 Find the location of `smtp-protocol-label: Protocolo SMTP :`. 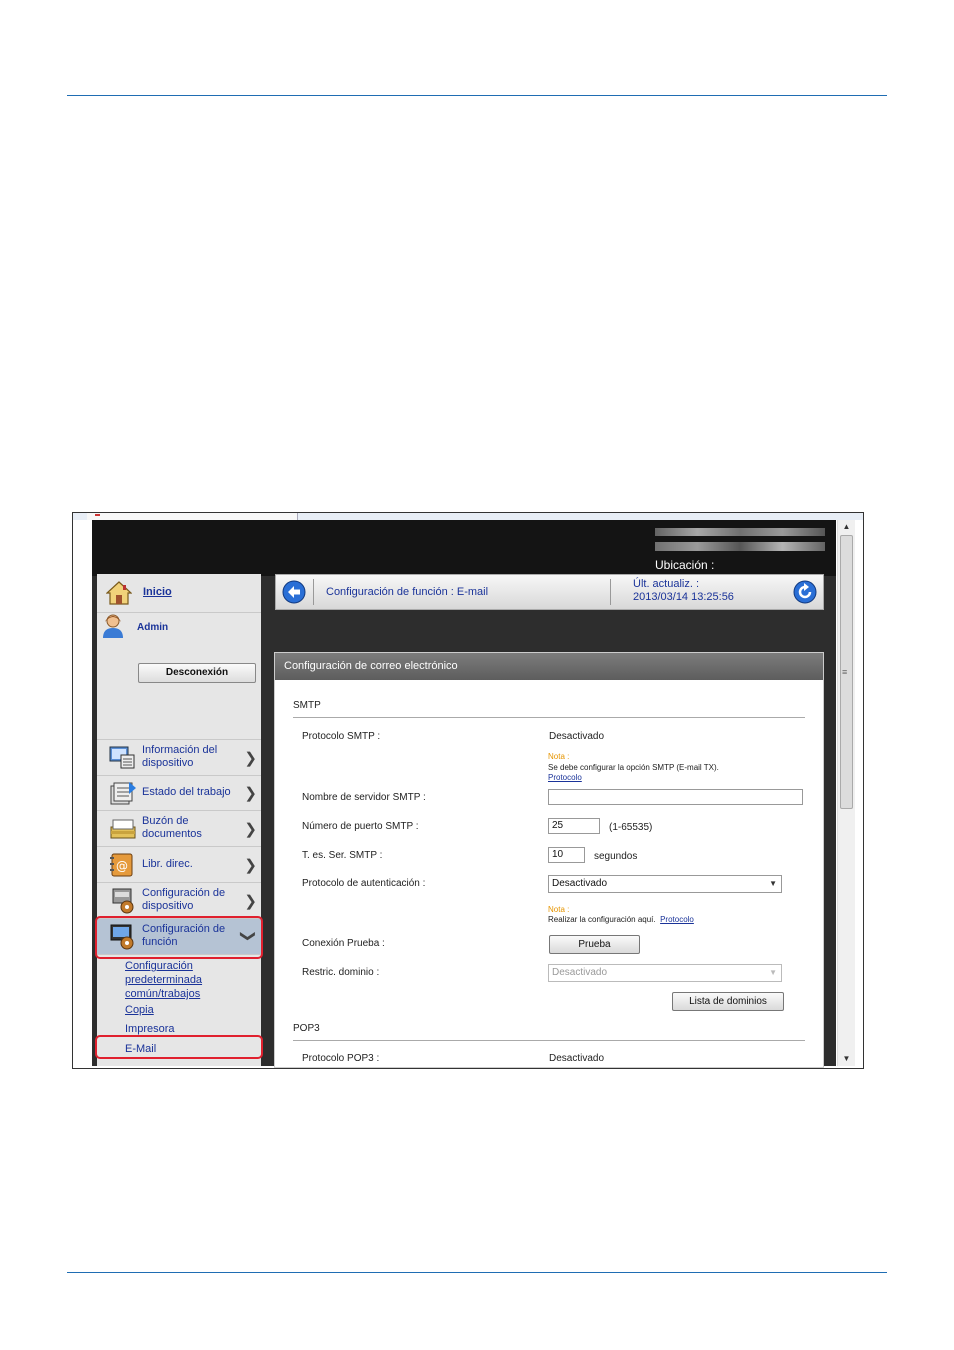

smtp-protocol-label: Protocolo SMTP : is located at coordinates (341, 736).